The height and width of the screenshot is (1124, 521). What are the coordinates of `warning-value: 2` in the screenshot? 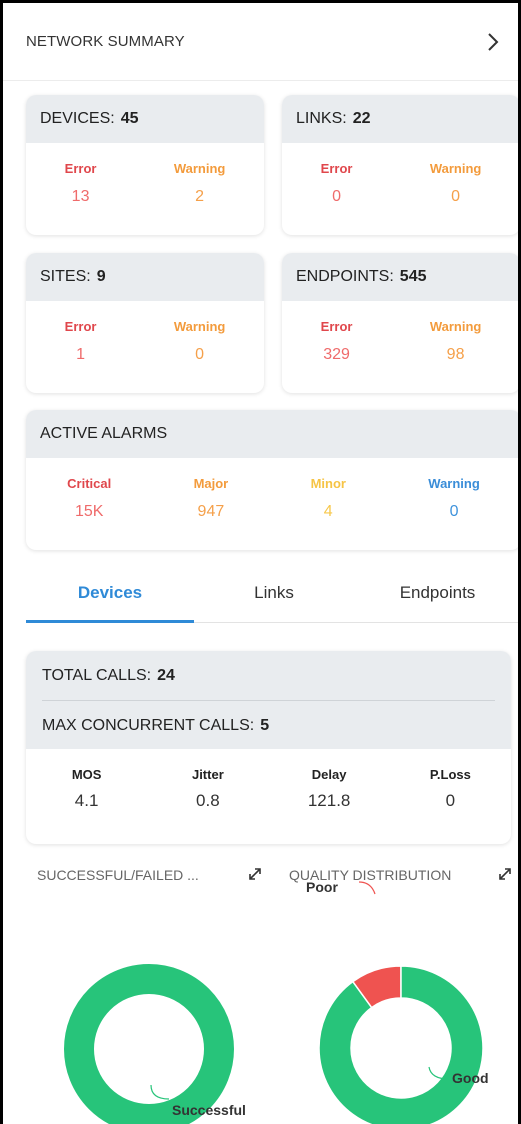 It's located at (200, 196).